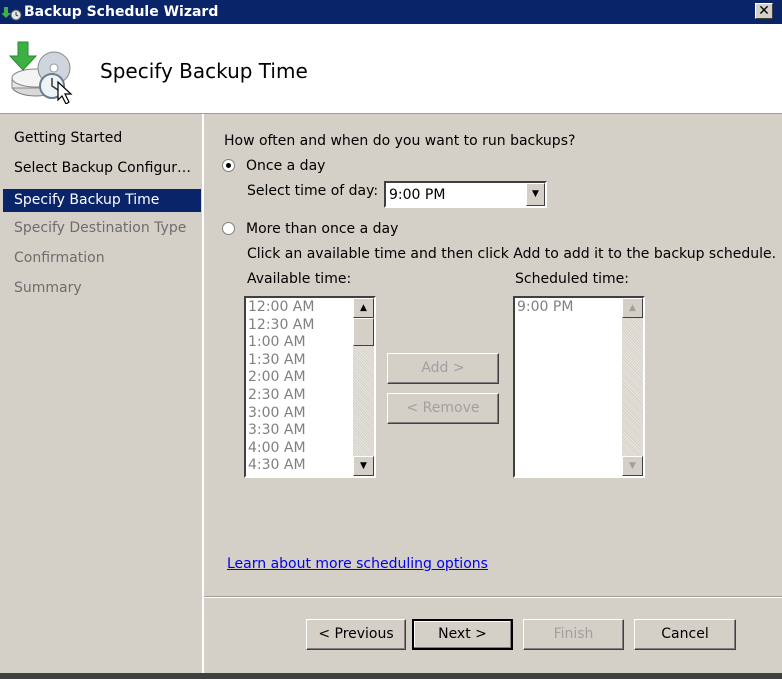  Describe the element at coordinates (12, 14) in the screenshot. I see `backup-app-icon` at that location.